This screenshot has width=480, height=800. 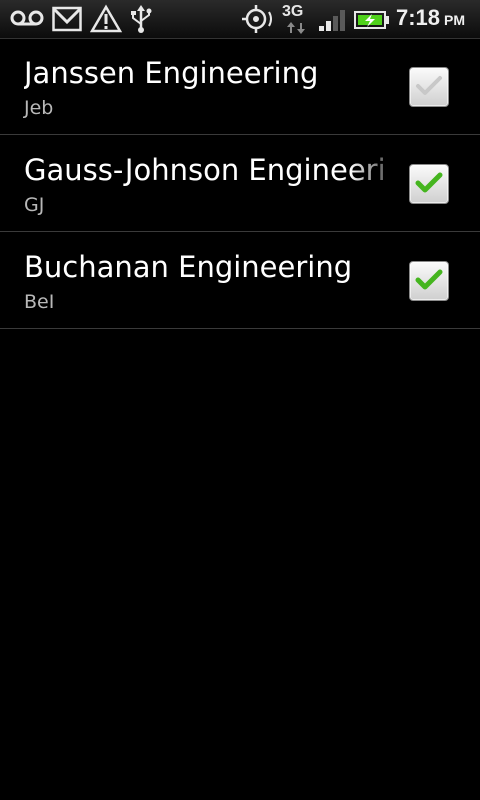 I want to click on list-item: Gauss-Johnson Engineering GJ, so click(x=240, y=183).